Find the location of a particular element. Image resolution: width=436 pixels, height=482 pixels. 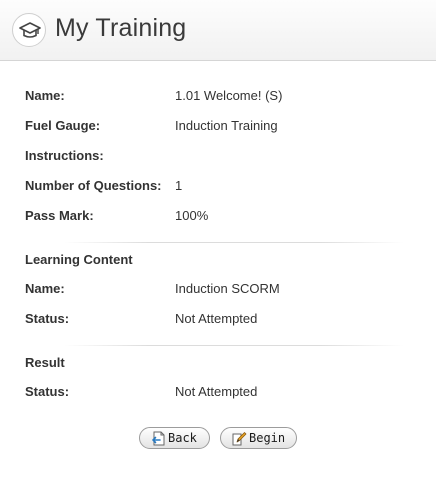

page-title: My Training is located at coordinates (121, 28).